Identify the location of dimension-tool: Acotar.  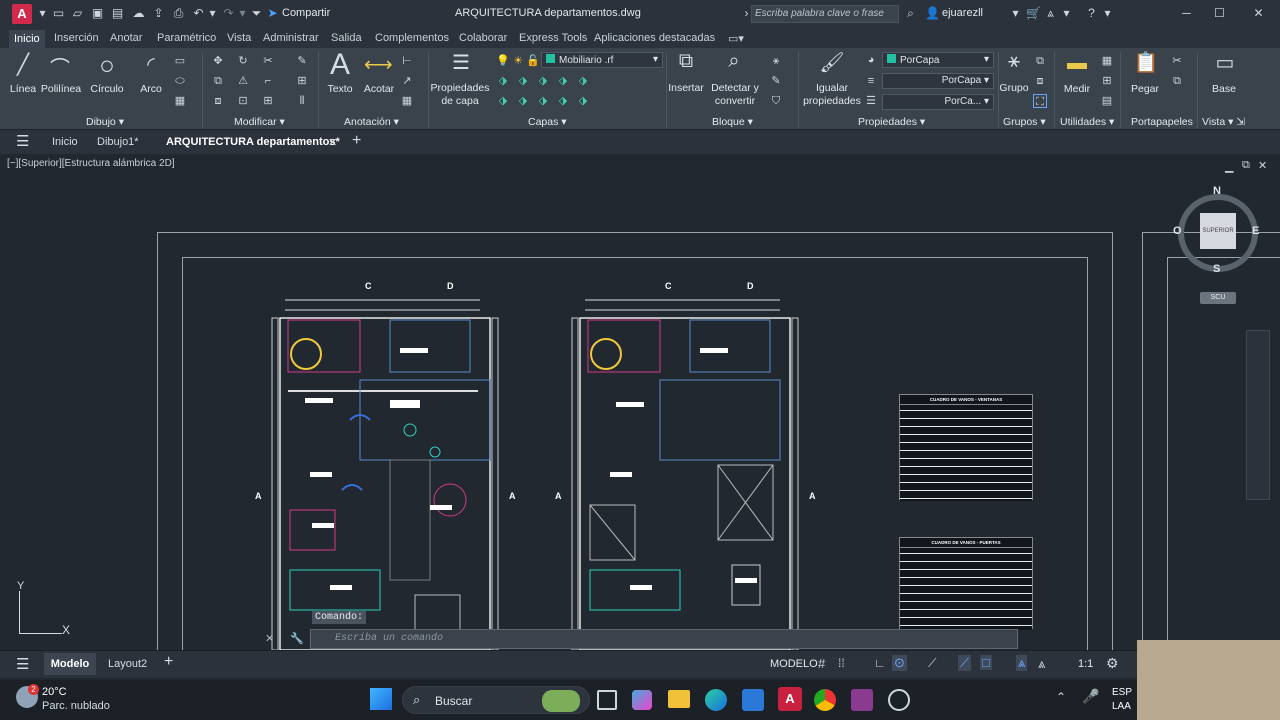
(379, 89).